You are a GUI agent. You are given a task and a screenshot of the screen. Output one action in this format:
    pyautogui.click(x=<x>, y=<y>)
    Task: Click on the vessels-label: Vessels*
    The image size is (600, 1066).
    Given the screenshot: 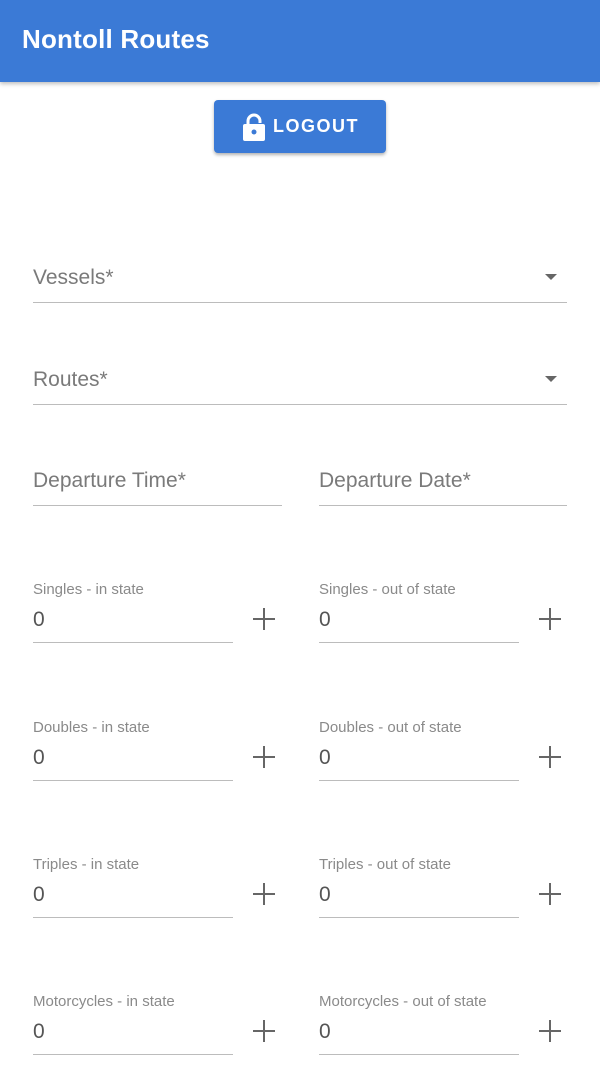 What is the action you would take?
    pyautogui.click(x=73, y=277)
    